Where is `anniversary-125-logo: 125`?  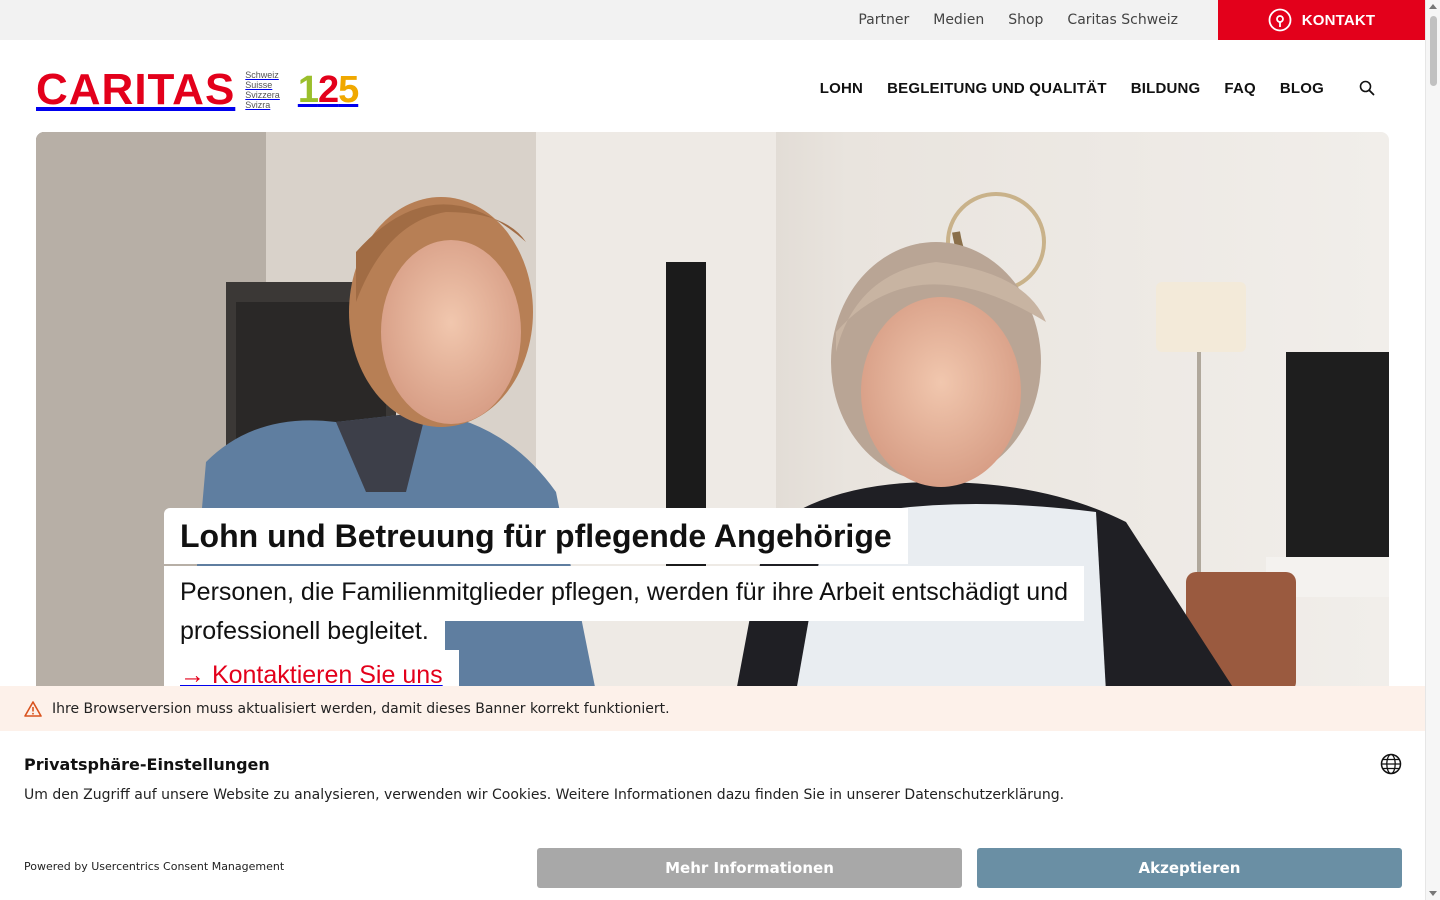
anniversary-125-logo: 125 is located at coordinates (328, 90).